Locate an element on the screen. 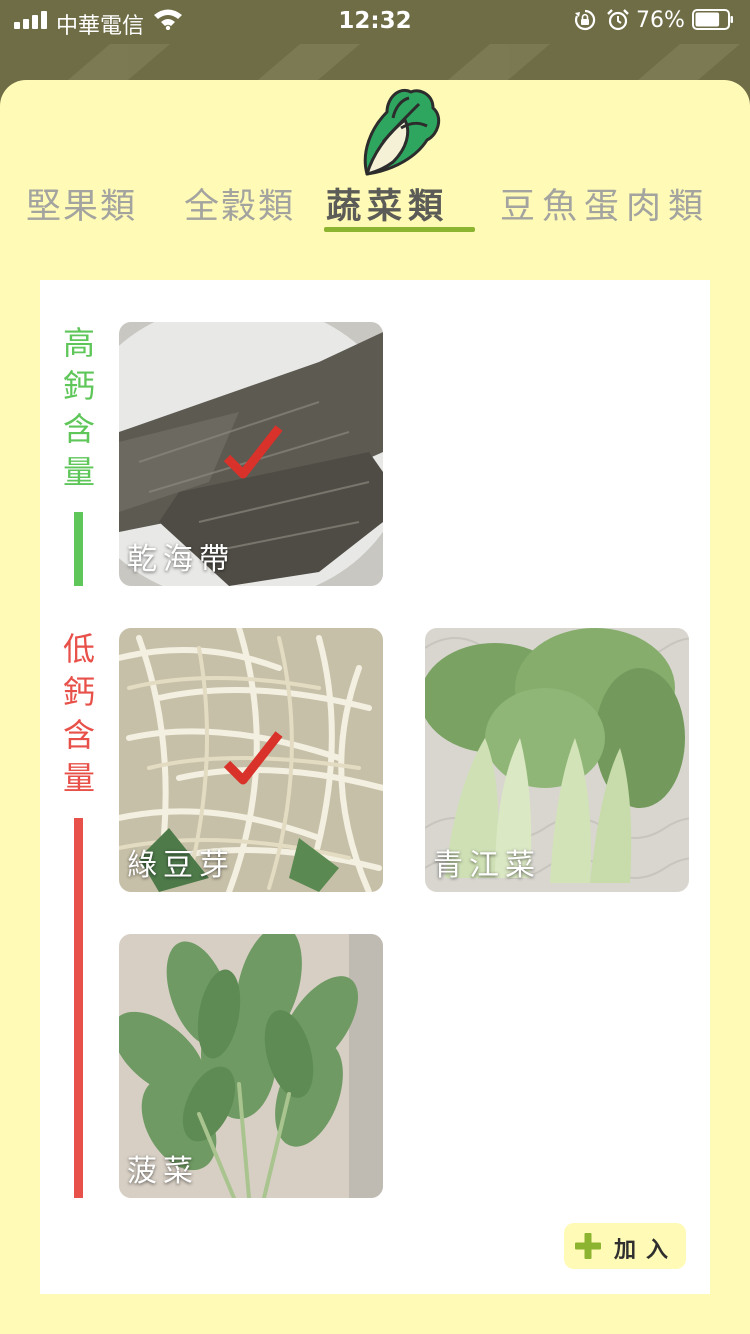  food-tile-mung-bean-sprouts: 綠豆芽 is located at coordinates (251, 760).